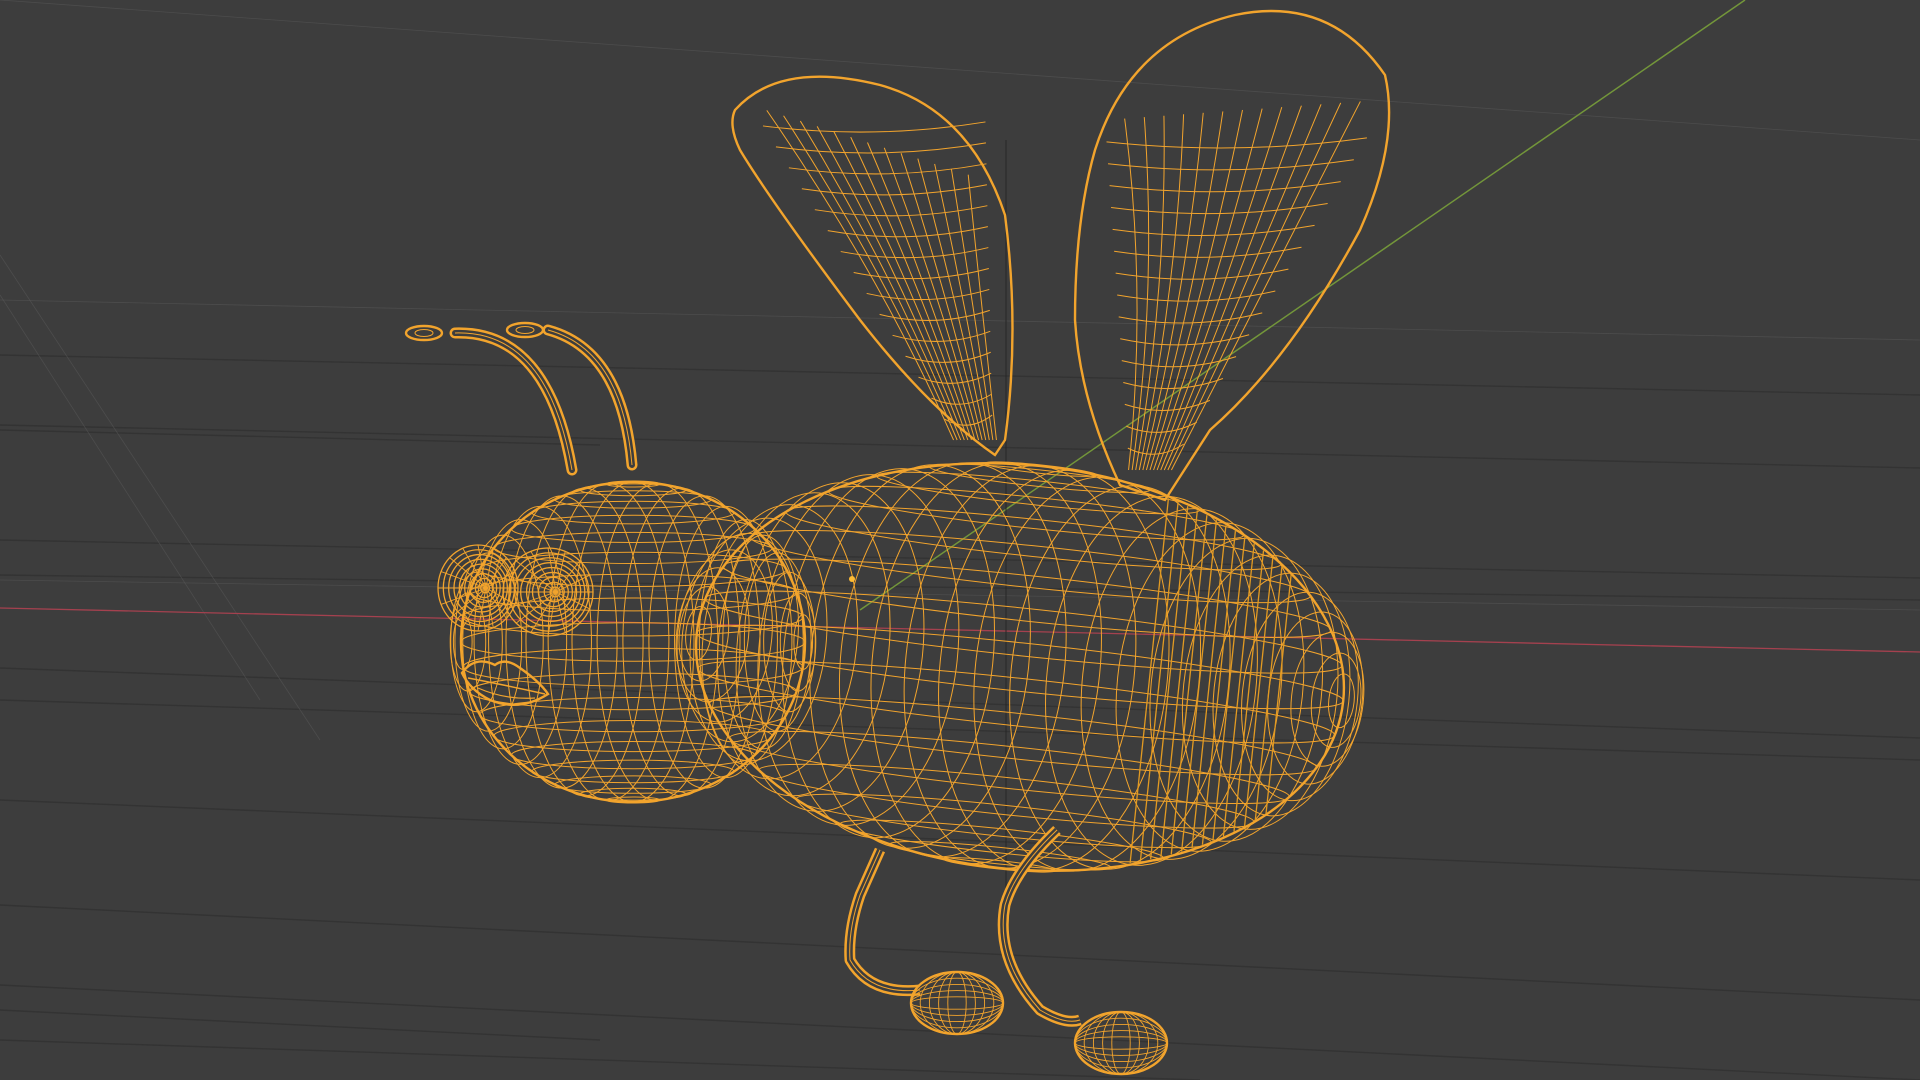 The image size is (1920, 1080). I want to click on object-origin-point, so click(852, 579).